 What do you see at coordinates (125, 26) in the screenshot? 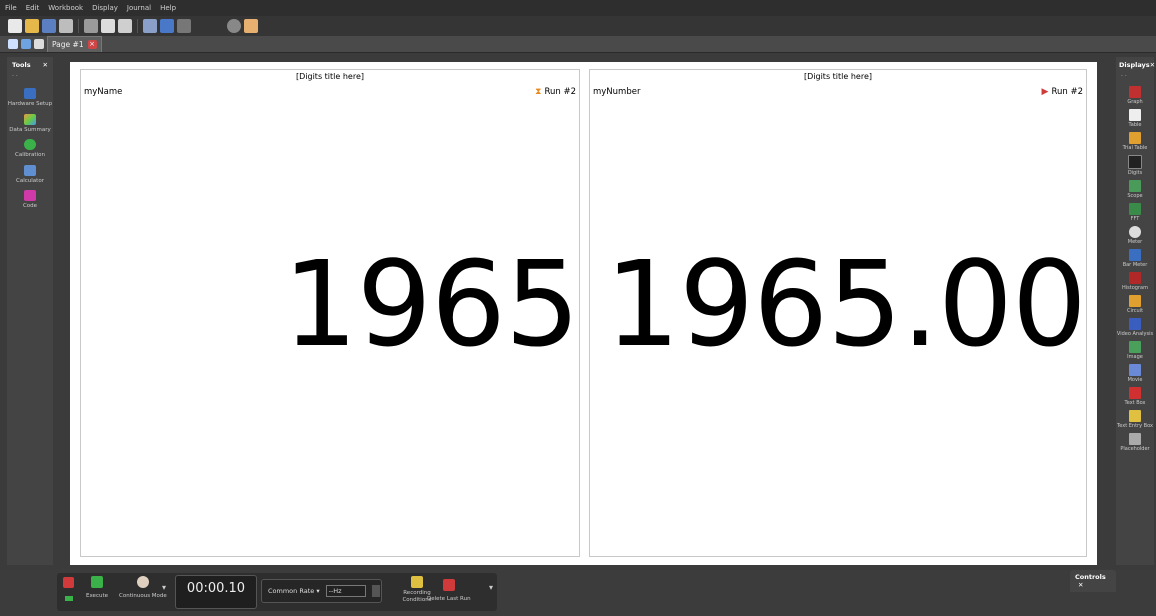
I see `paste-icon` at bounding box center [125, 26].